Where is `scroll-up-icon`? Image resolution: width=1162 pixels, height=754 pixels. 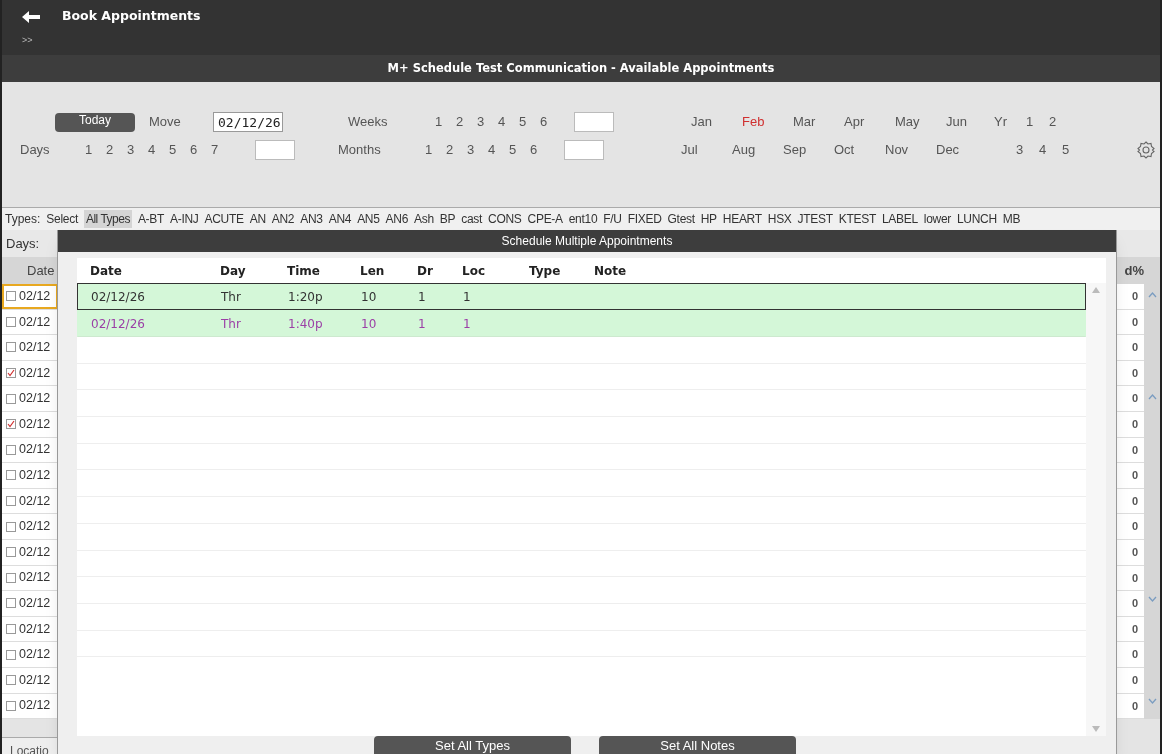 scroll-up-icon is located at coordinates (1096, 290).